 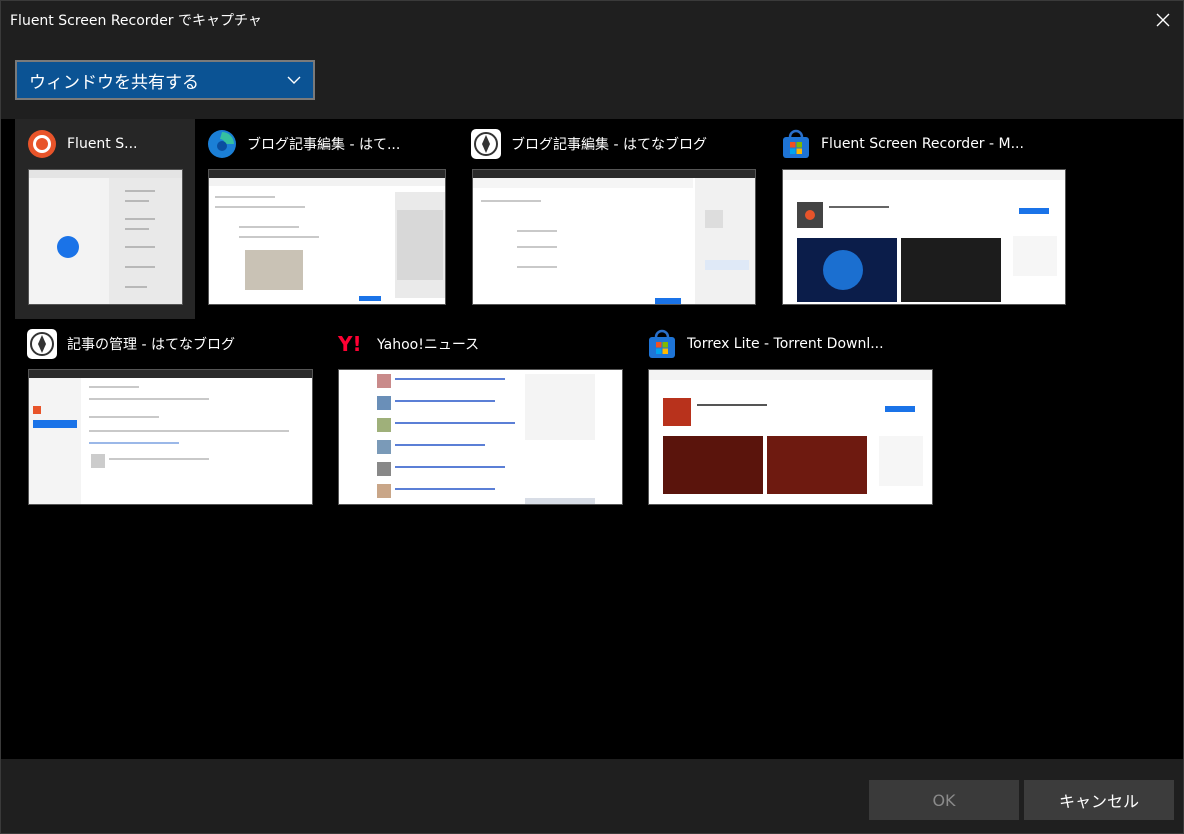 I want to click on svg-text: Y!, so click(x=349, y=344).